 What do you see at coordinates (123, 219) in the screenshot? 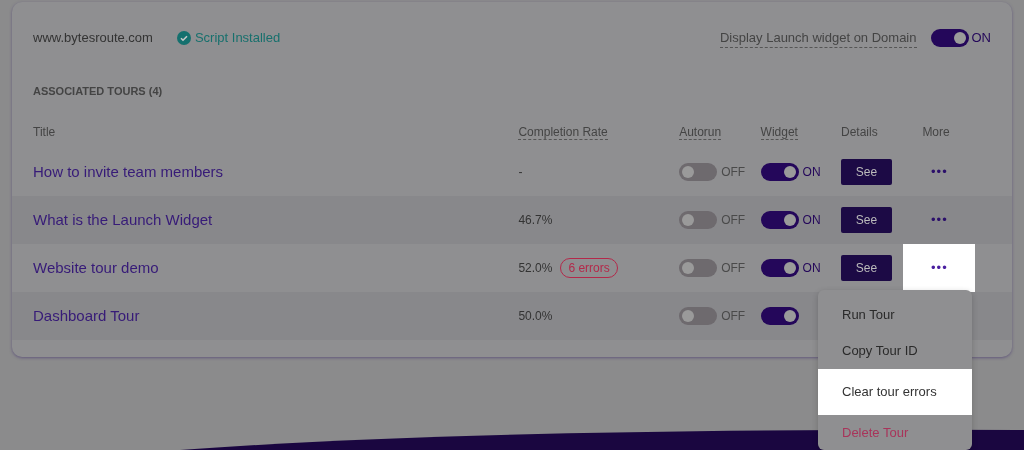
I see `tour-title-link: What is the Launch Widget` at bounding box center [123, 219].